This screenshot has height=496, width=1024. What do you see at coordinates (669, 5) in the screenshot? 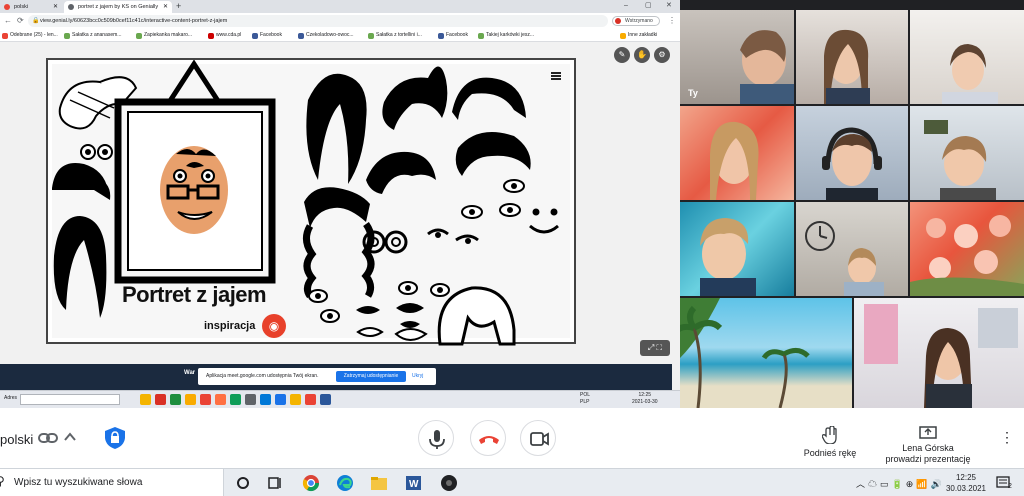
I see `close-window-button: ✕` at bounding box center [669, 5].